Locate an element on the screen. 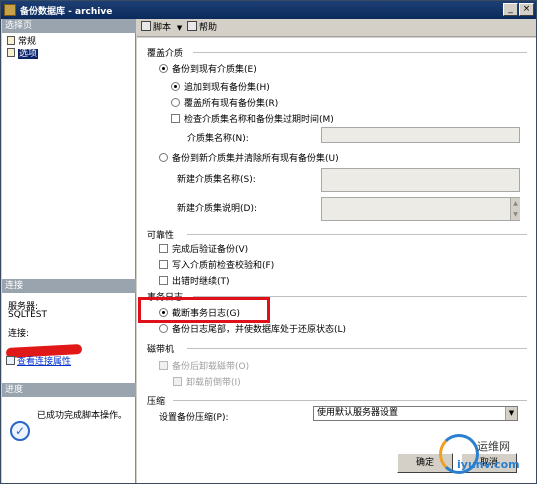  tape-header: 磁带机 is located at coordinates (161, 350).